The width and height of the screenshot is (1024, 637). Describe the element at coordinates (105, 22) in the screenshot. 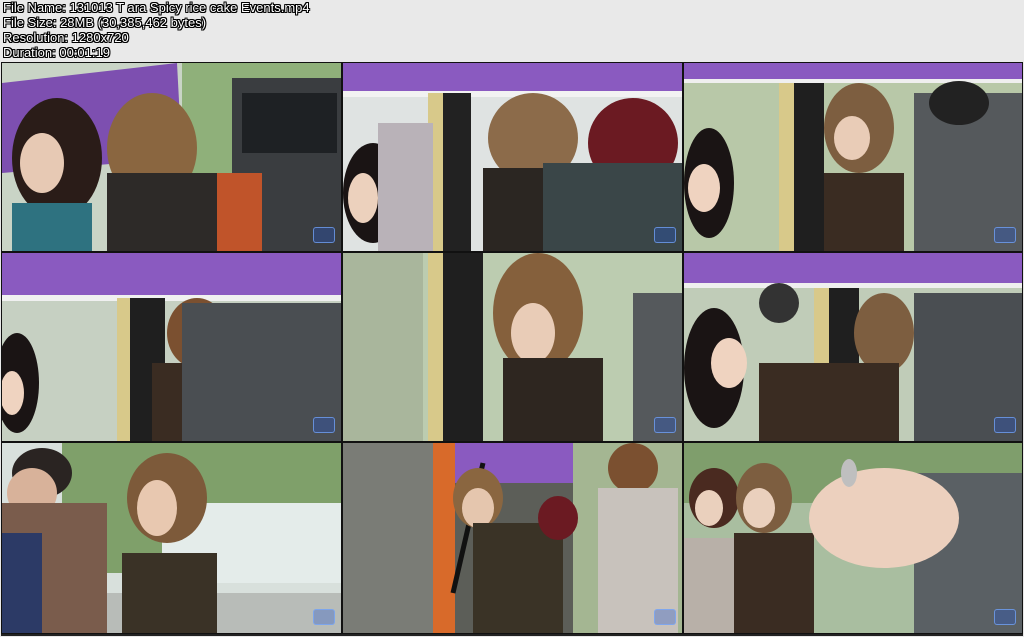

I see `file-size-line: File Size: 28MB (30,385,462 bytes)` at that location.